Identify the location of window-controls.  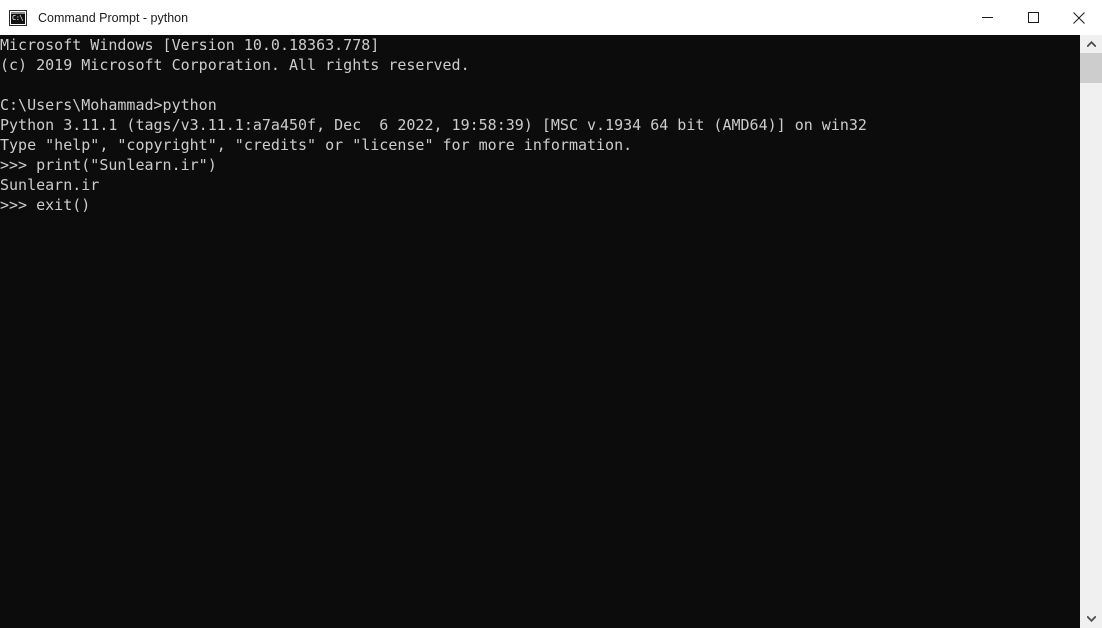
(1033, 17).